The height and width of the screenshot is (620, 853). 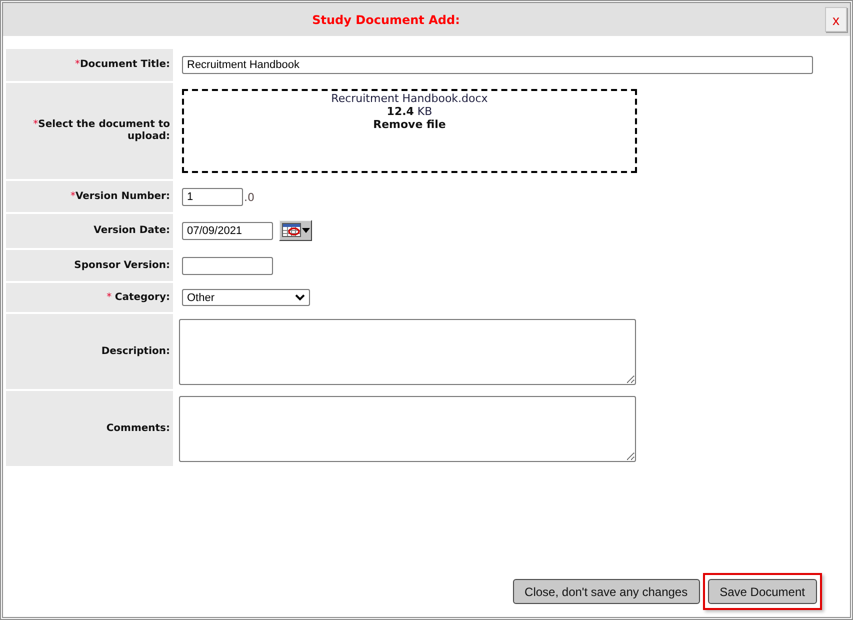 What do you see at coordinates (409, 111) in the screenshot?
I see `file-size: 12.4 KB` at bounding box center [409, 111].